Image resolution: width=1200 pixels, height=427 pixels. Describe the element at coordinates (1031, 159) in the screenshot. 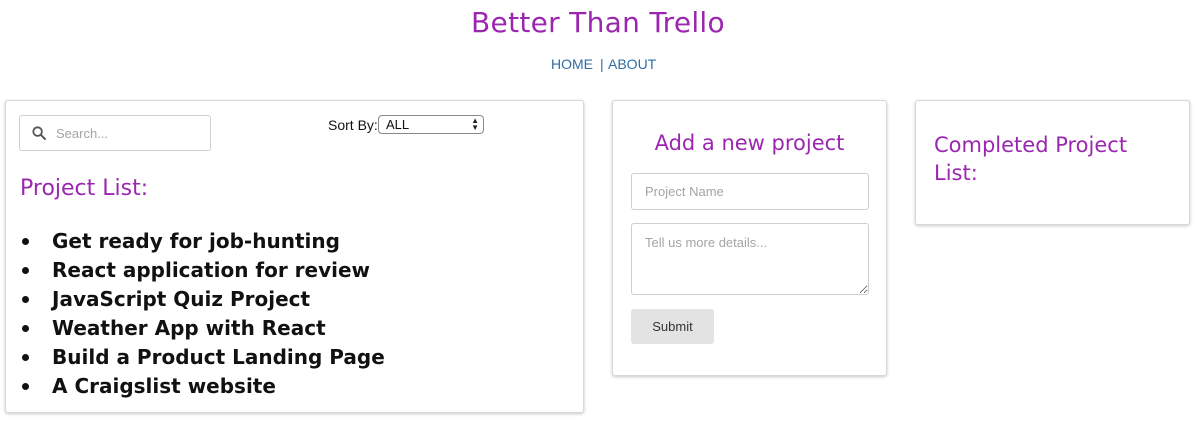

I see `completed-projects-heading: Completed Project List:` at that location.